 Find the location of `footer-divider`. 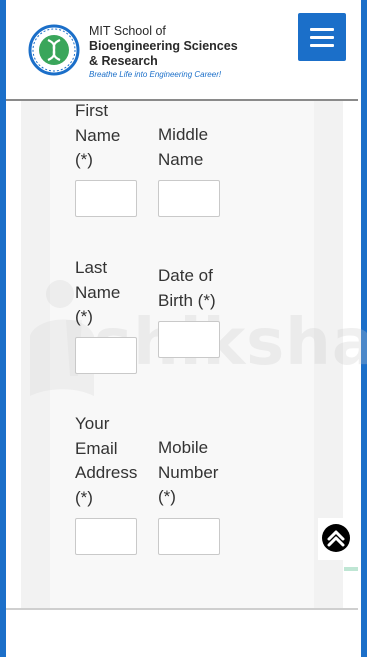

footer-divider is located at coordinates (182, 609).